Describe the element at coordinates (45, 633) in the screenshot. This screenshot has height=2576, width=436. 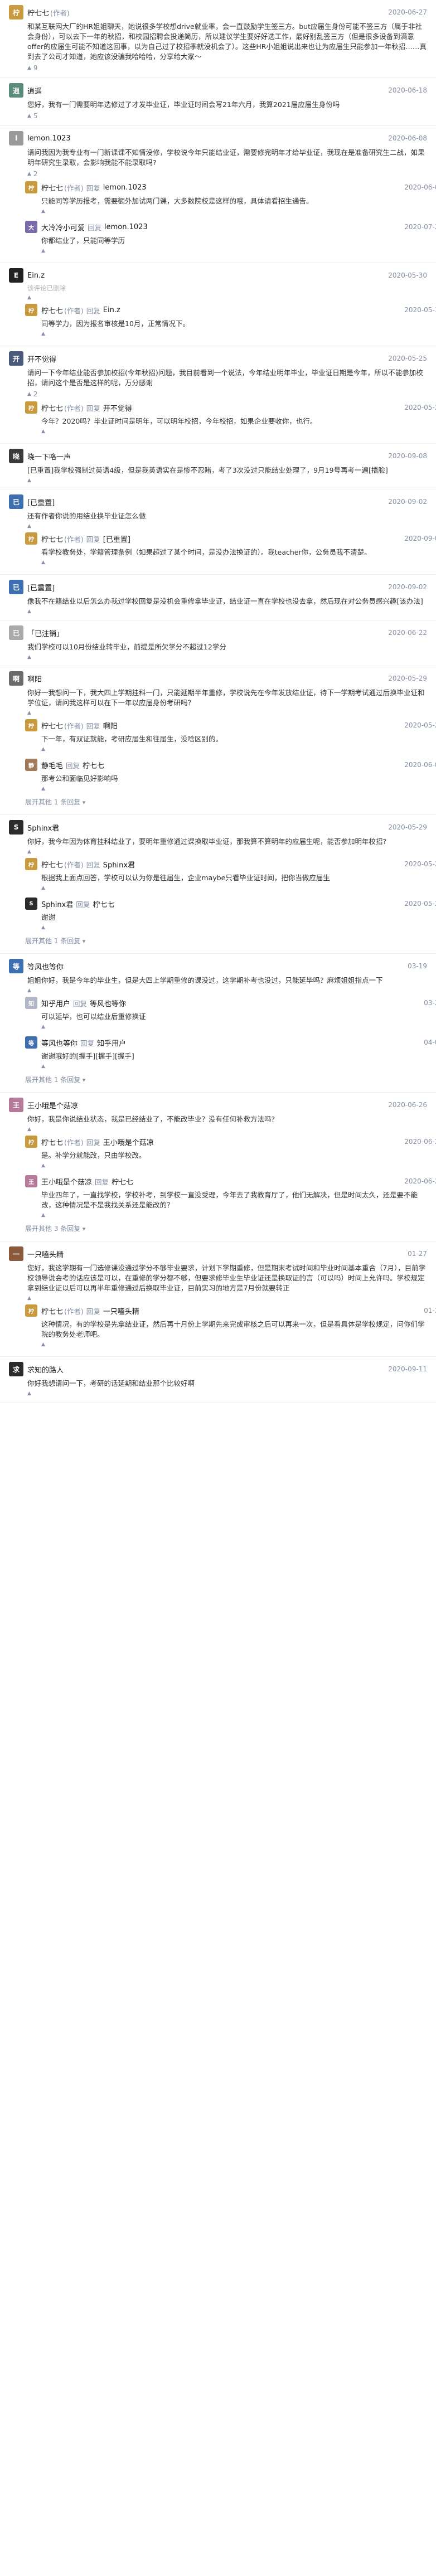
I see `author-name: 「已注销」` at that location.